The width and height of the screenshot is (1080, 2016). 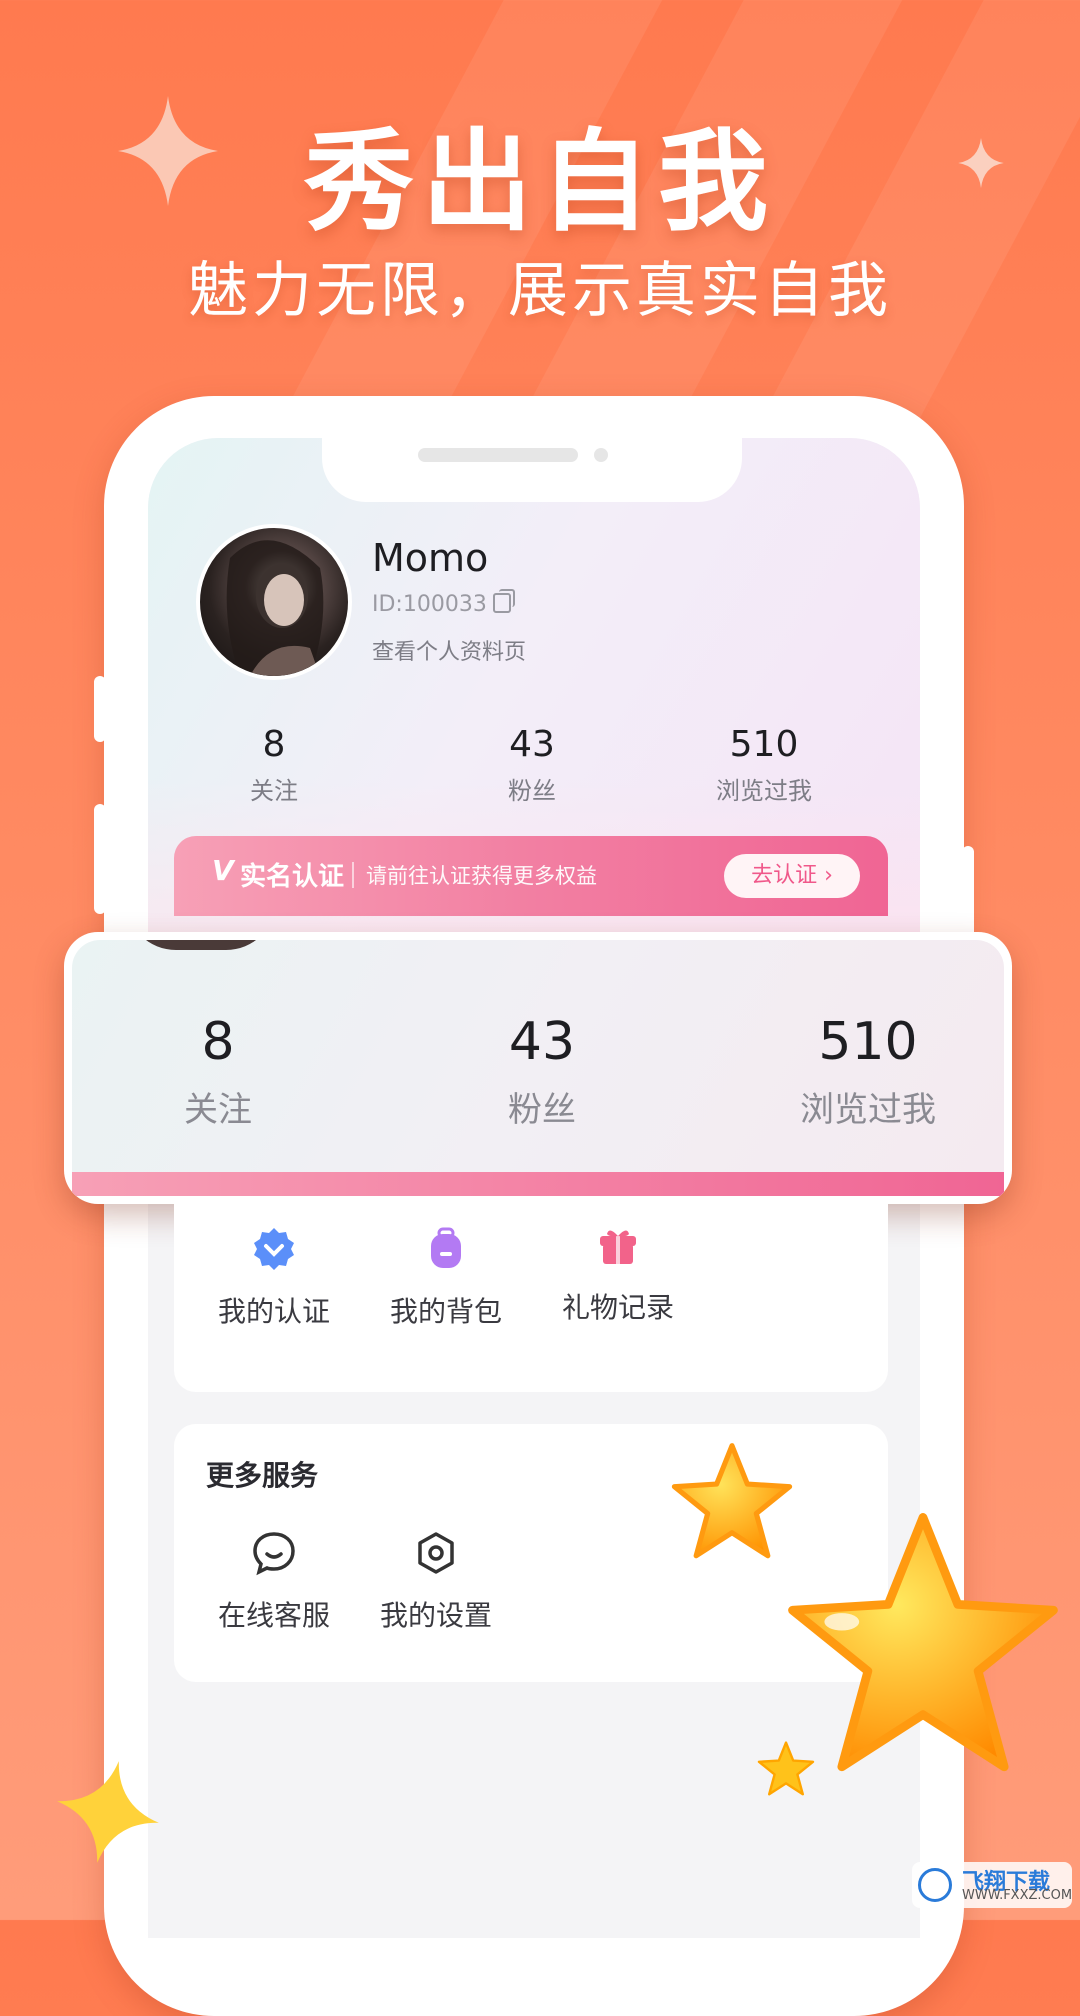 What do you see at coordinates (436, 1582) in the screenshot?
I see `my-settings-item: 我的设置` at bounding box center [436, 1582].